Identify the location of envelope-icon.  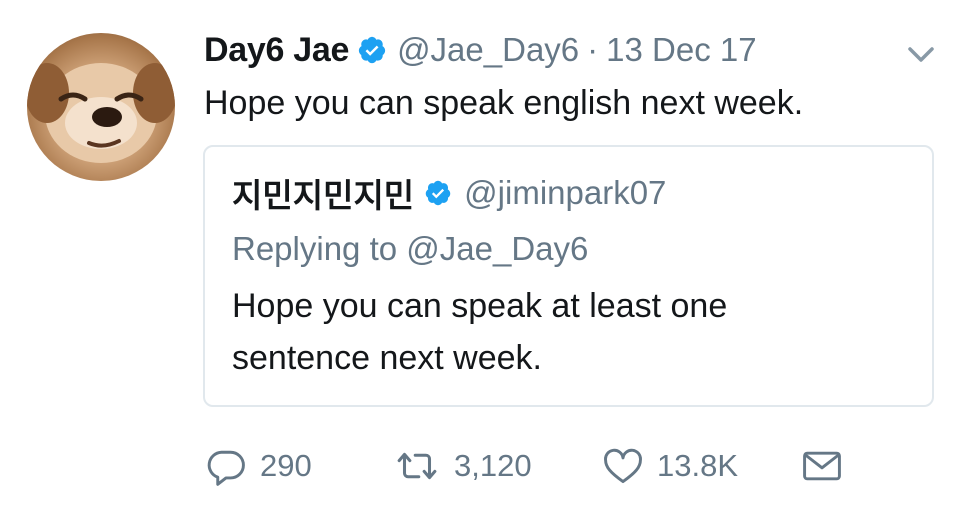
(822, 466).